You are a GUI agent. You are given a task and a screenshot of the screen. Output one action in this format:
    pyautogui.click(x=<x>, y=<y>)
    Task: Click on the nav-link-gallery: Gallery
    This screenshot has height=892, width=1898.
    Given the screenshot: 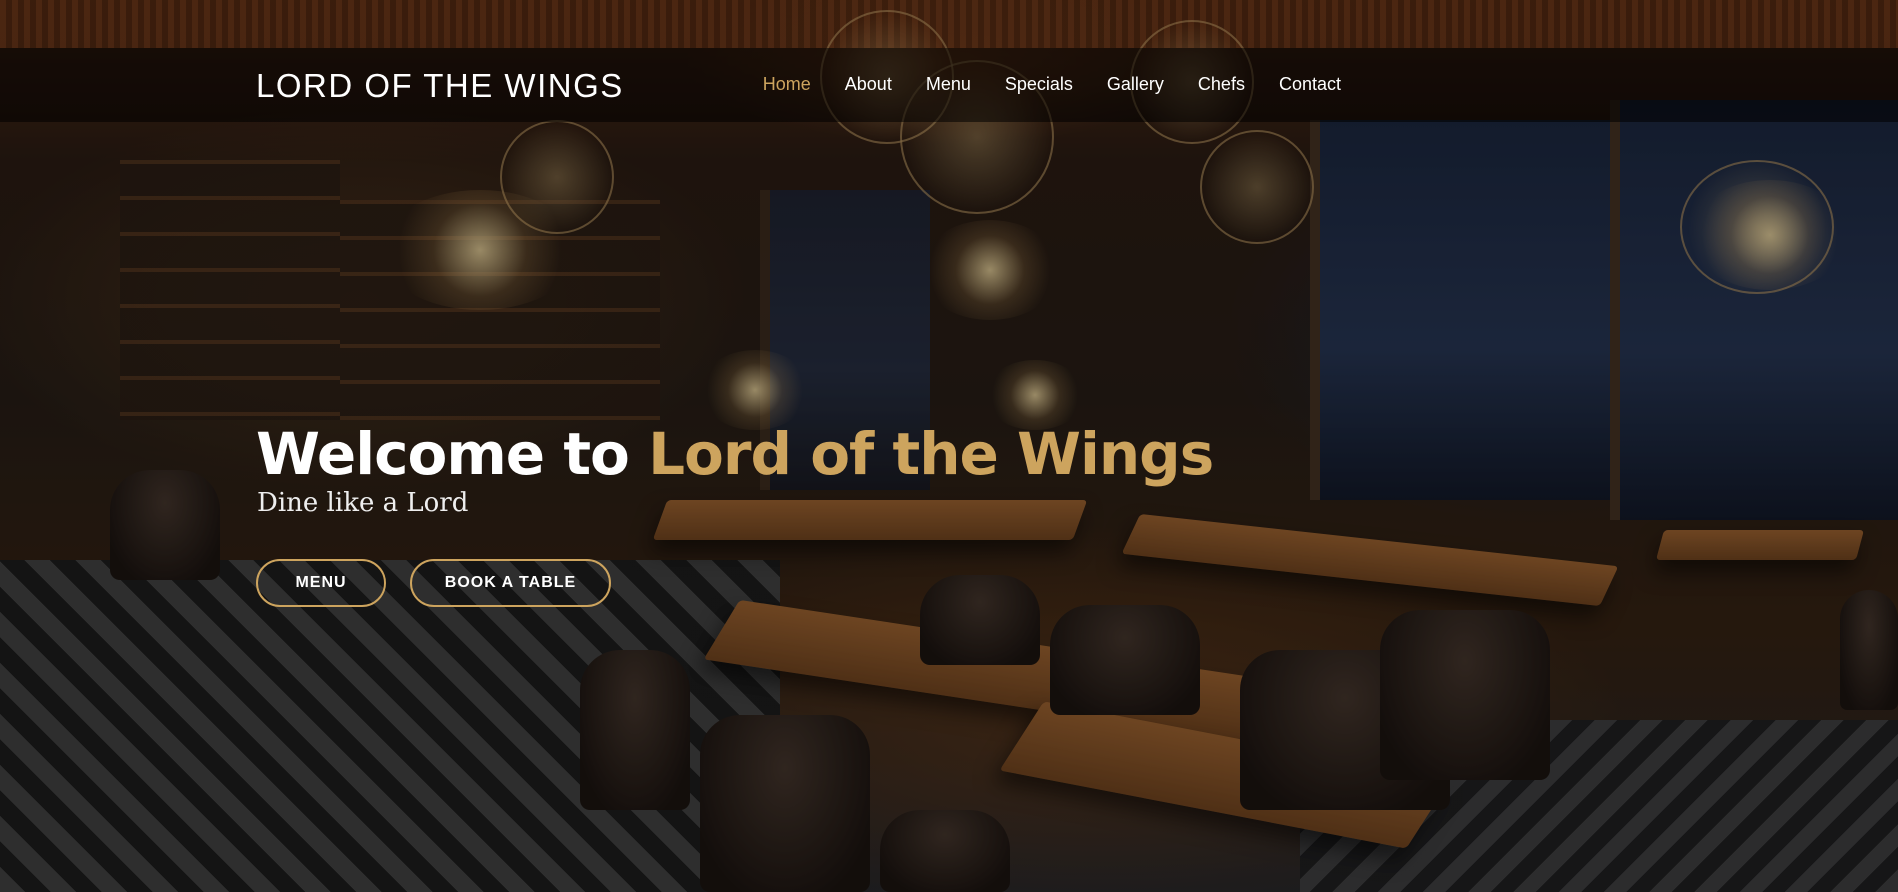 What is the action you would take?
    pyautogui.click(x=1135, y=84)
    